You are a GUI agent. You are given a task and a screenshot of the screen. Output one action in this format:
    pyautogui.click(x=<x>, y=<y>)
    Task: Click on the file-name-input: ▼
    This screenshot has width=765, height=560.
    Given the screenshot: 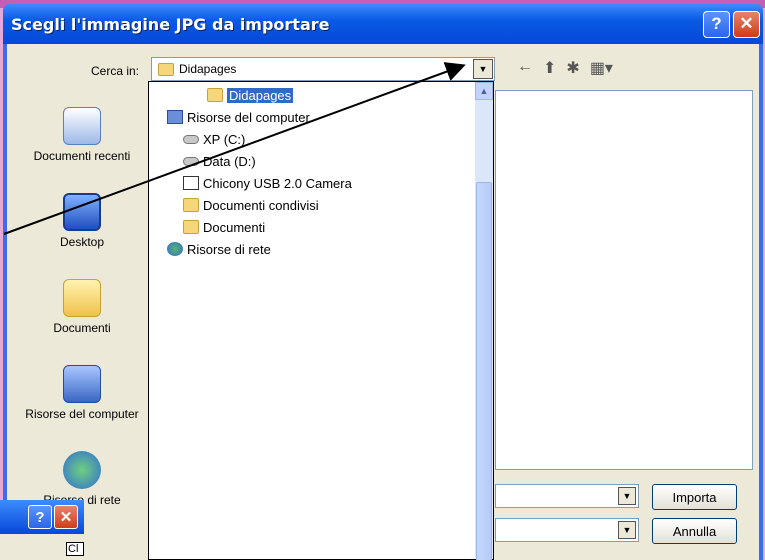 What is the action you would take?
    pyautogui.click(x=567, y=496)
    